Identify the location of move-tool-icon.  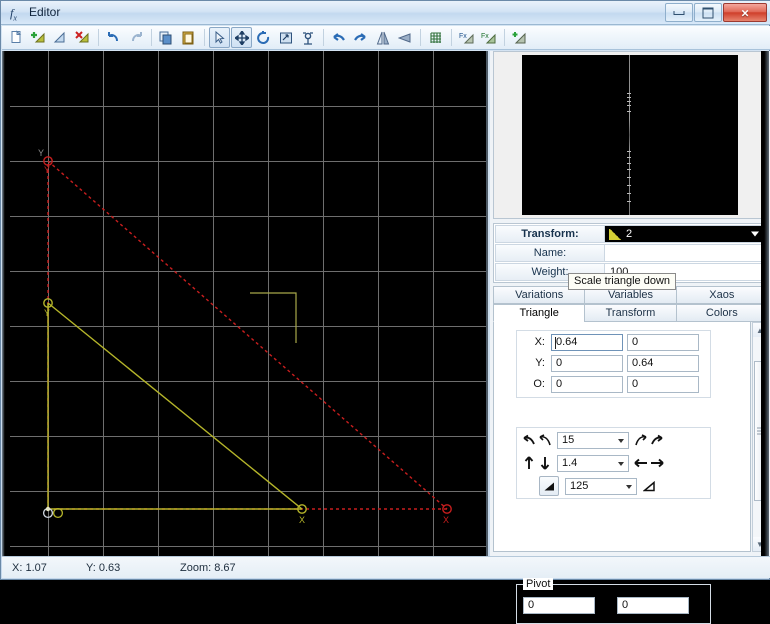
(241, 37).